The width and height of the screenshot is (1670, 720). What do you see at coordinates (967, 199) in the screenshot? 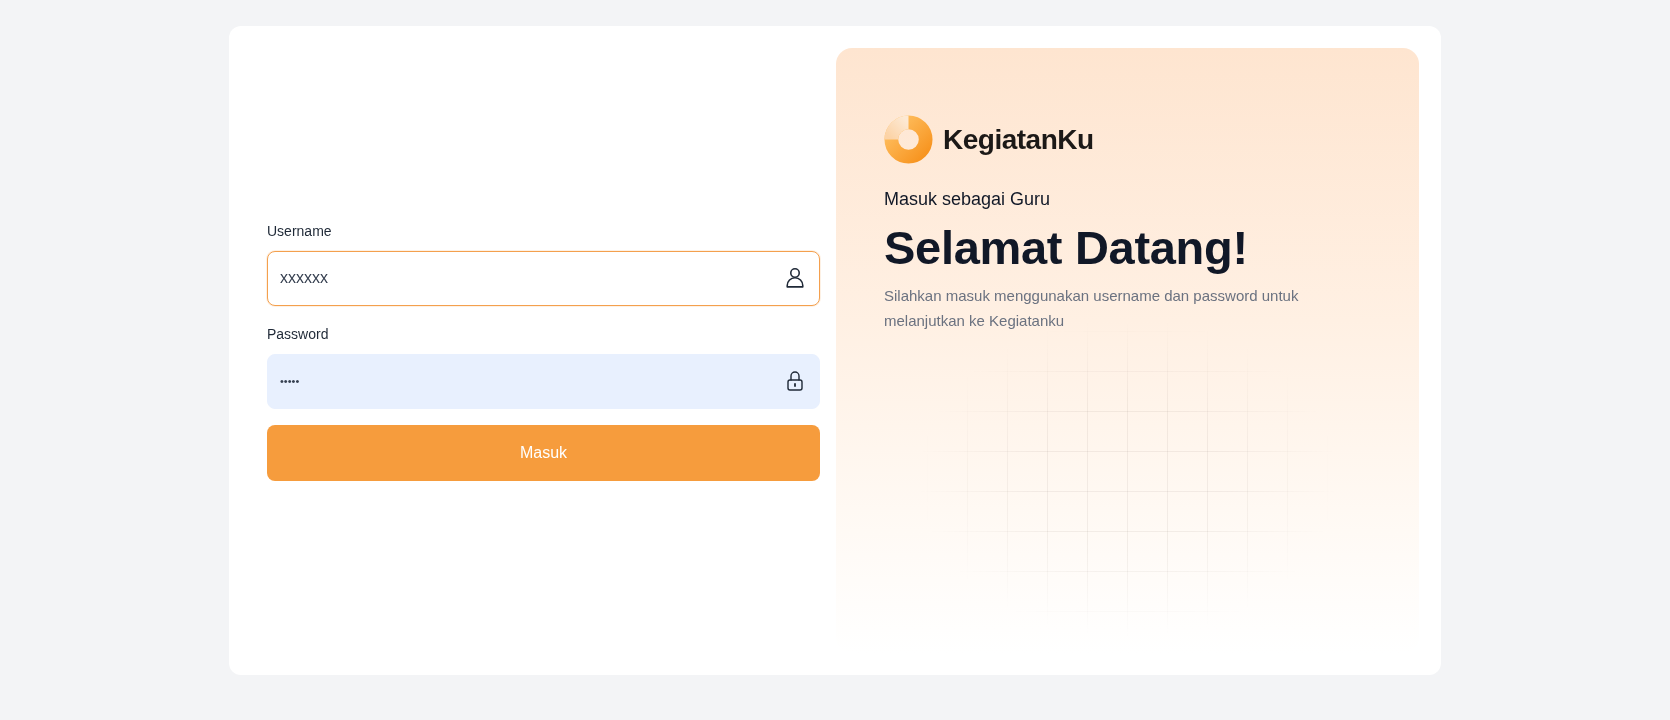
I see `role-subtitle: Masuk sebagai Guru` at bounding box center [967, 199].